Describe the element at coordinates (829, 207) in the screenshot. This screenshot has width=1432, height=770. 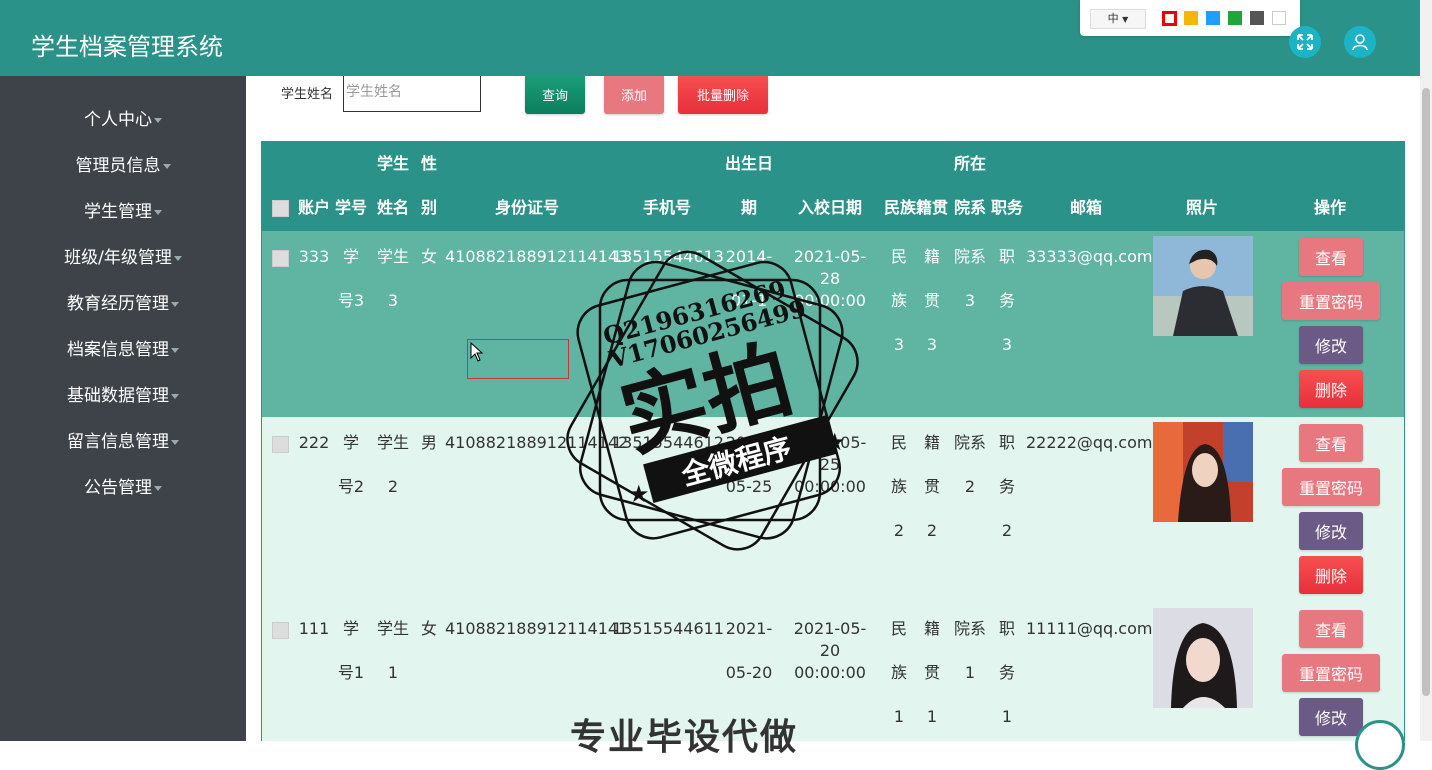
I see `header-enroll-date: 入校日期` at that location.